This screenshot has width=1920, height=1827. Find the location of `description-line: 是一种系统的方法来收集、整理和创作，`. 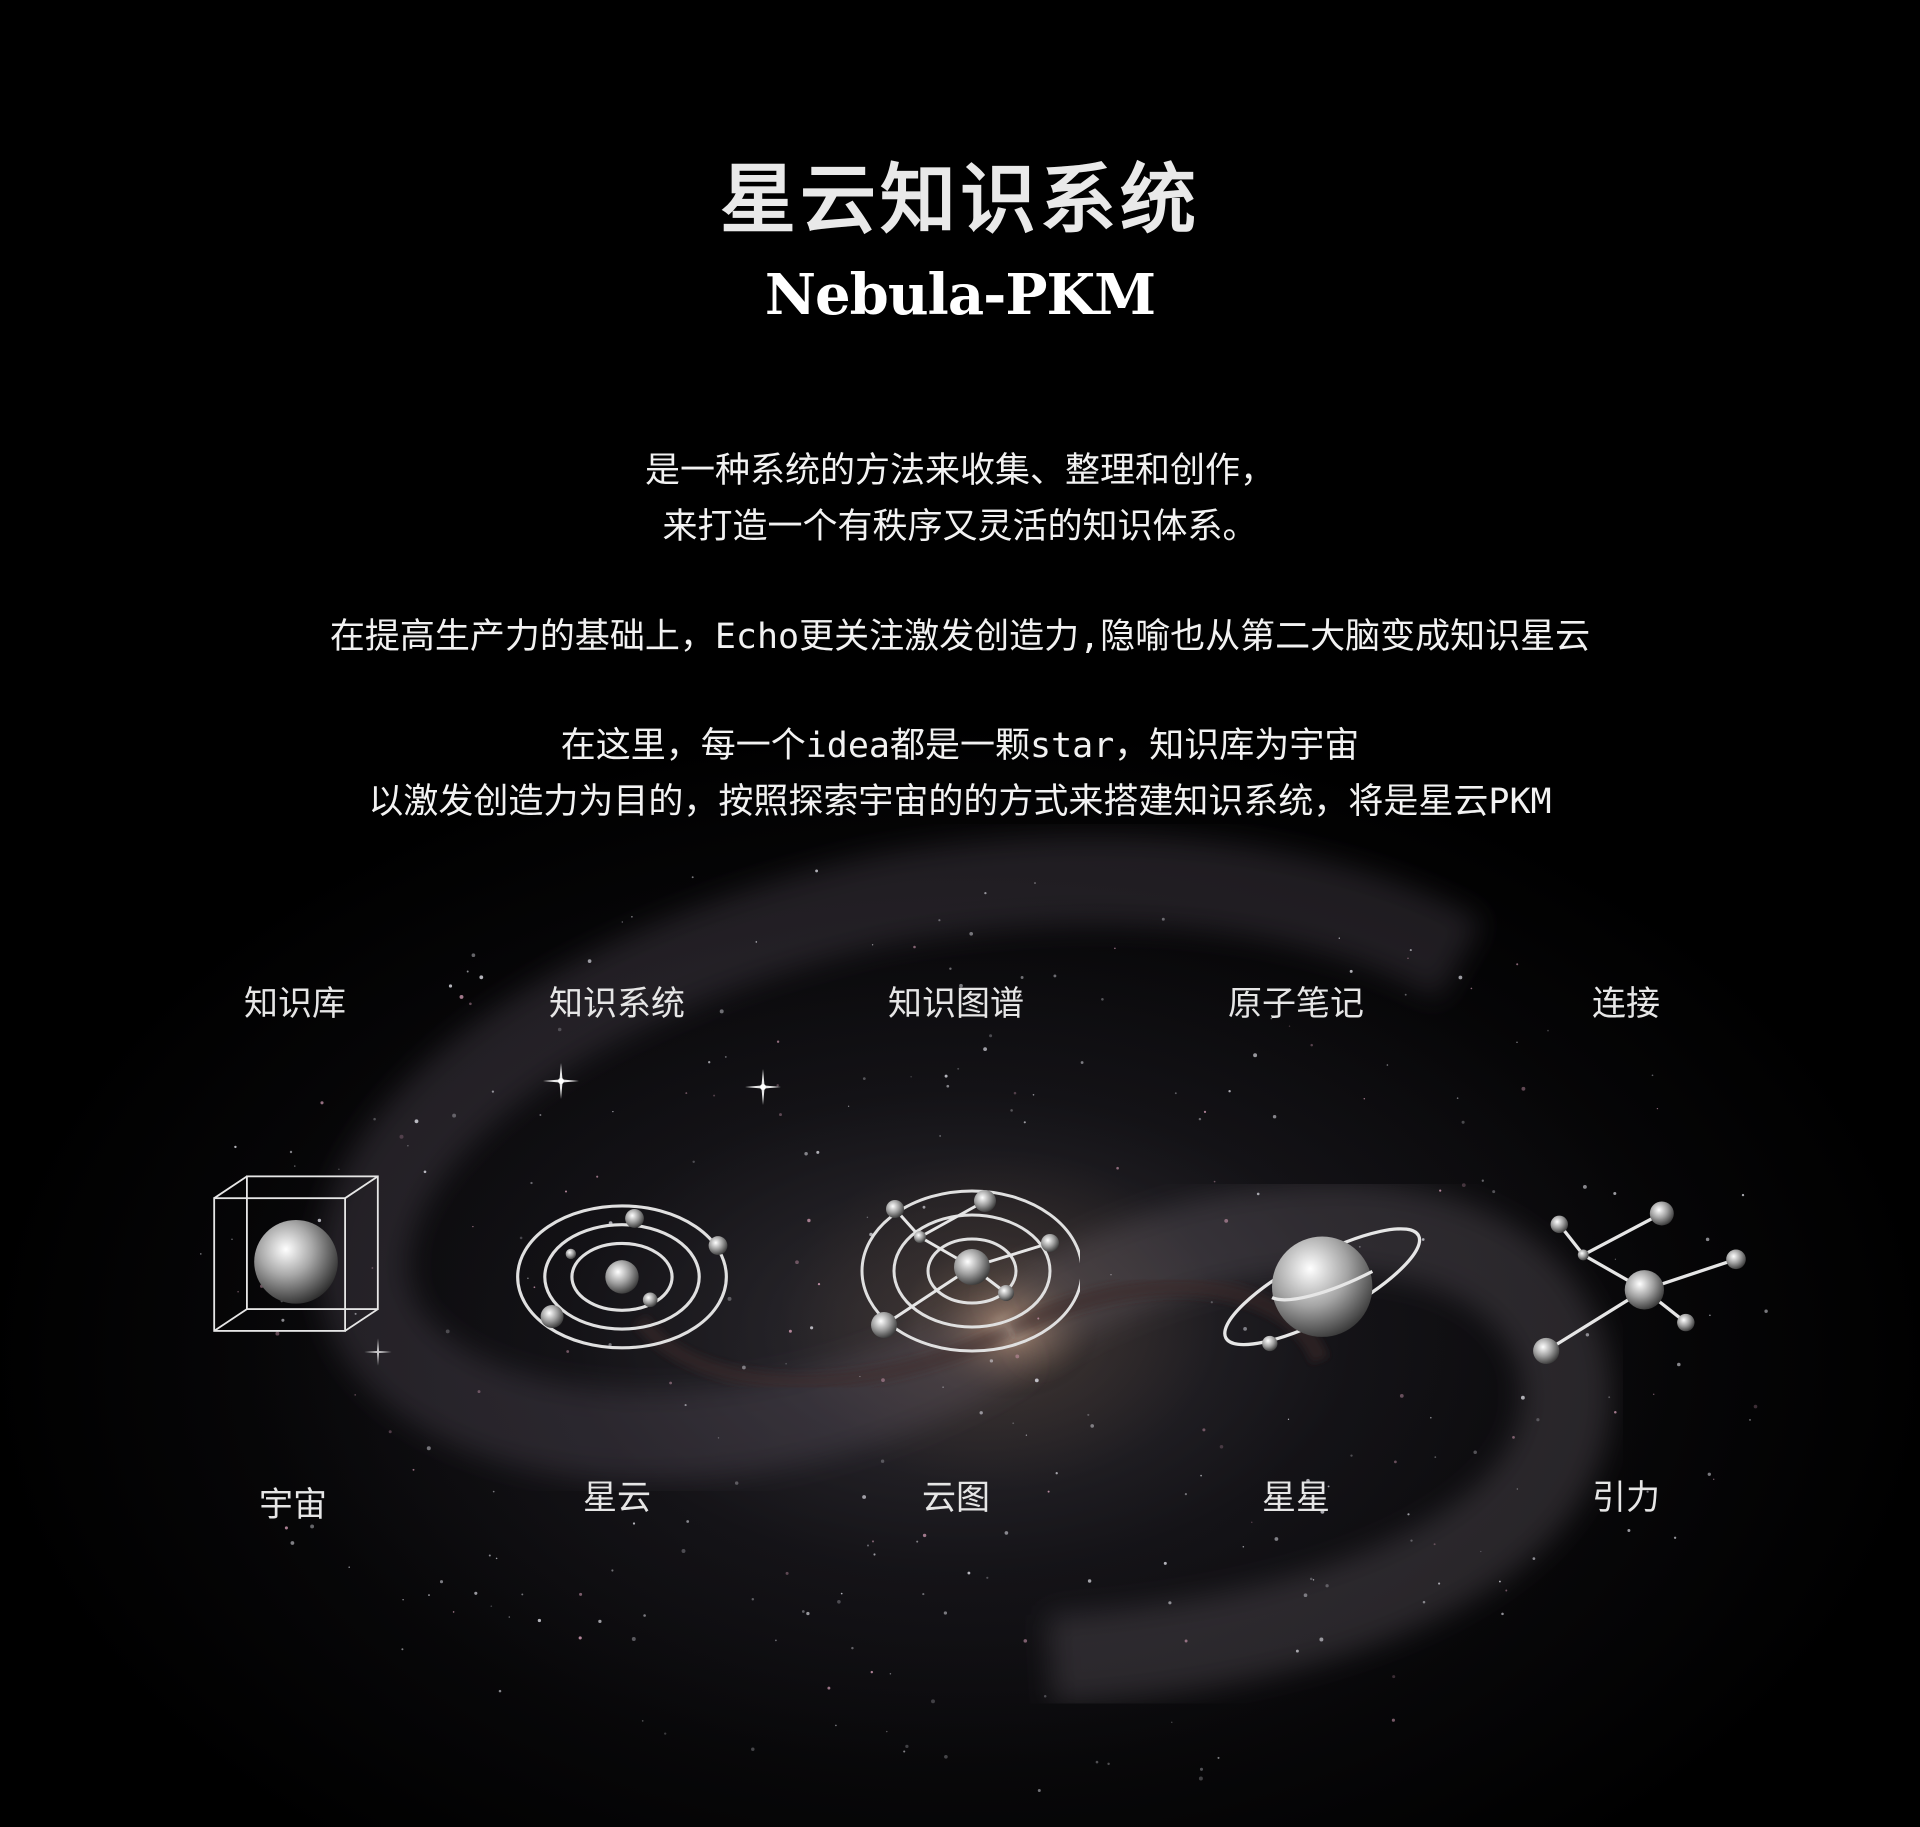

description-line: 是一种系统的方法来收集、整理和创作， is located at coordinates (959, 471).